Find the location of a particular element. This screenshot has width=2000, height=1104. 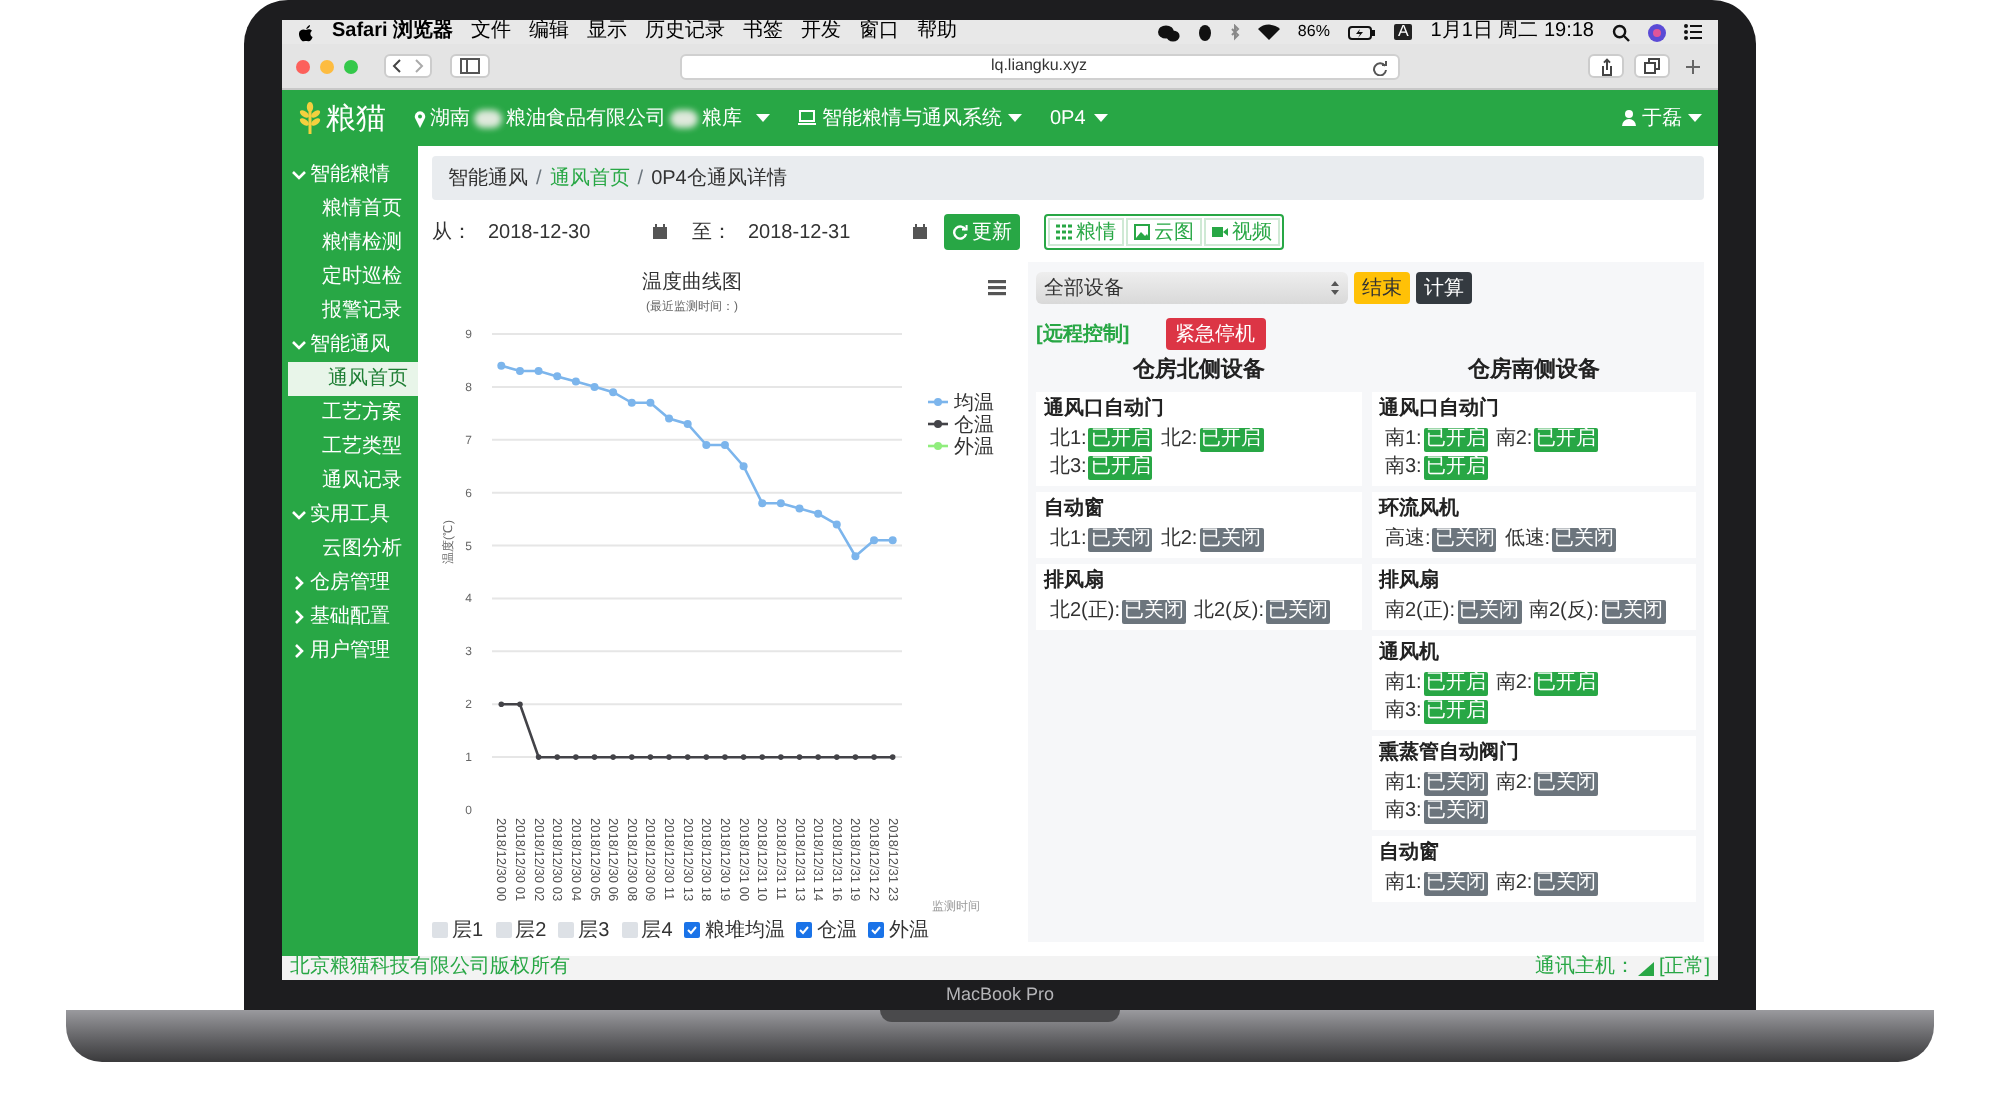

device-group-title: 自动窗 is located at coordinates (1075, 510).